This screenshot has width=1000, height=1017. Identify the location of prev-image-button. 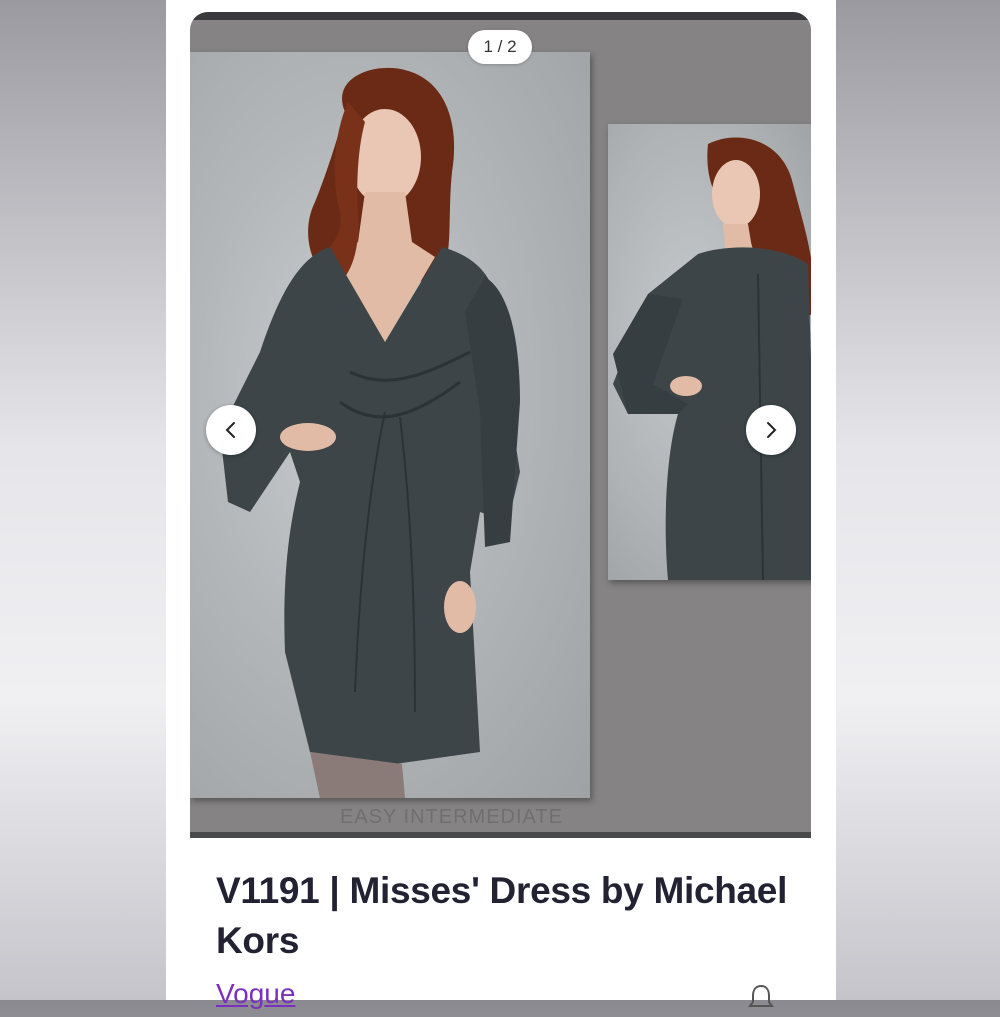
(231, 430).